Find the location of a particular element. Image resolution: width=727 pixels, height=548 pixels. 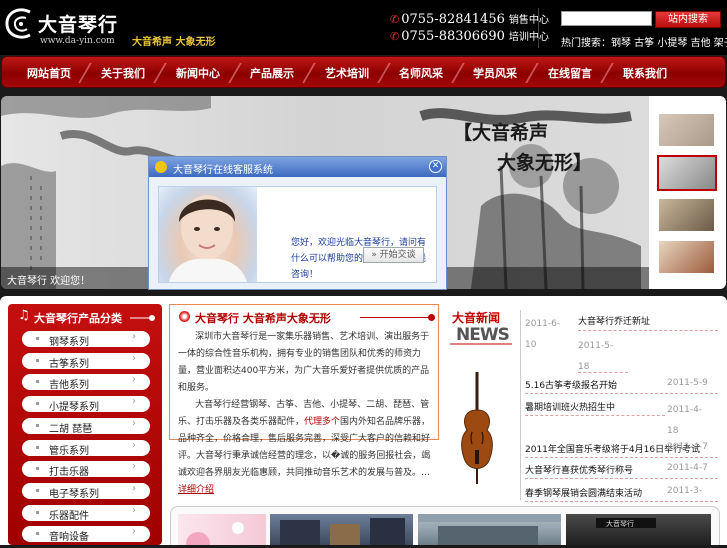

menu-item-erhu: 二胡 琵琶 › is located at coordinates (86, 426).